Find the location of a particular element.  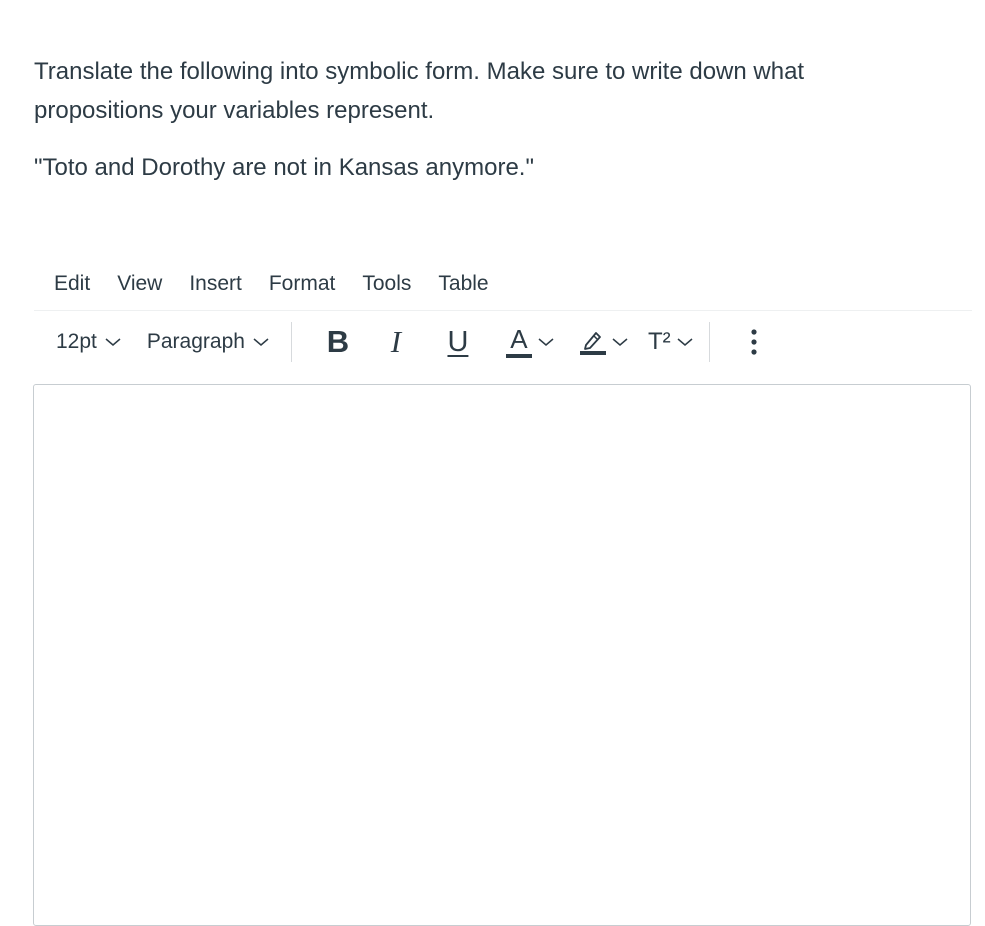

menu-table: Table is located at coordinates (462, 284).